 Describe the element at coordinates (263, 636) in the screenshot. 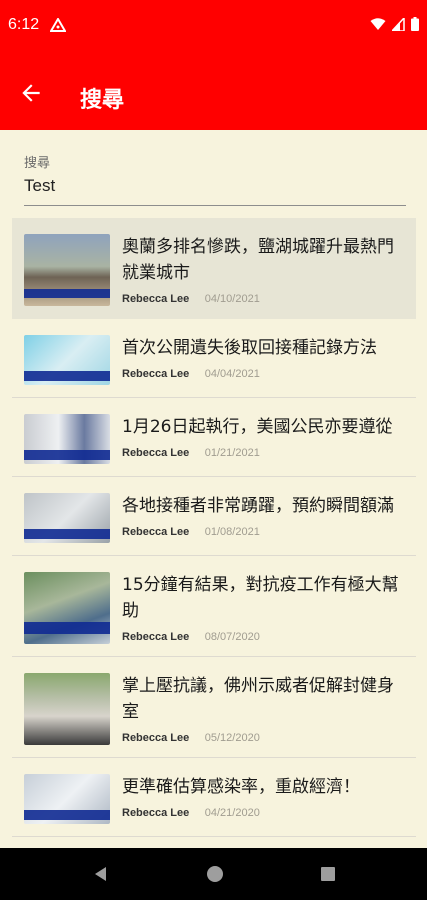

I see `article-meta: Rebecca Lee 08/07/2020` at that location.